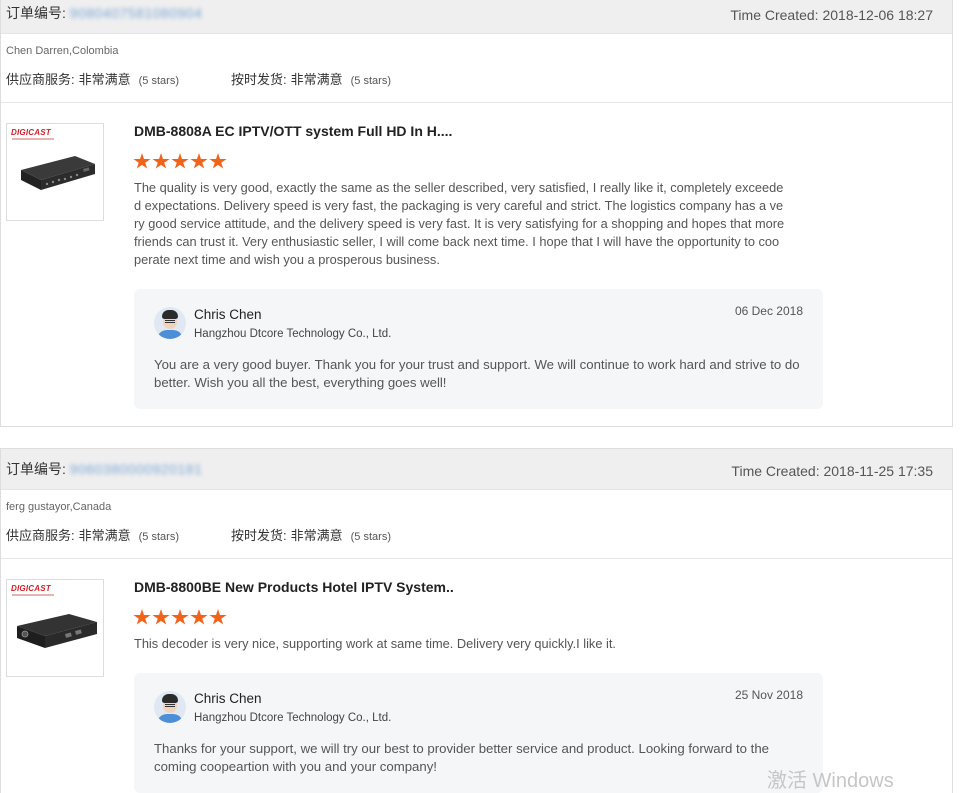  Describe the element at coordinates (136, 13) in the screenshot. I see `order-number-link: 9080407581080904` at that location.